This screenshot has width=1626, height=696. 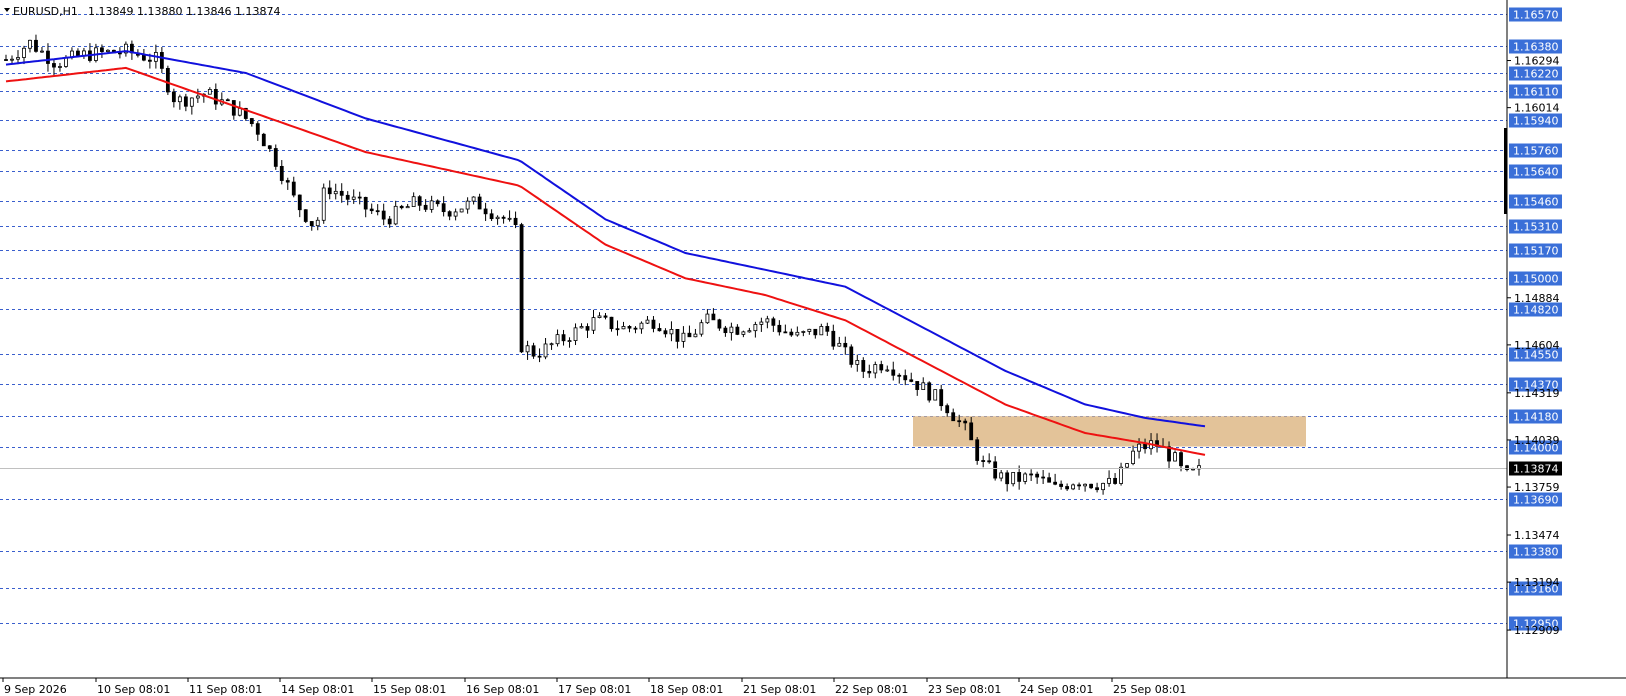 I want to click on level-label: 1.15760, so click(x=1536, y=151).